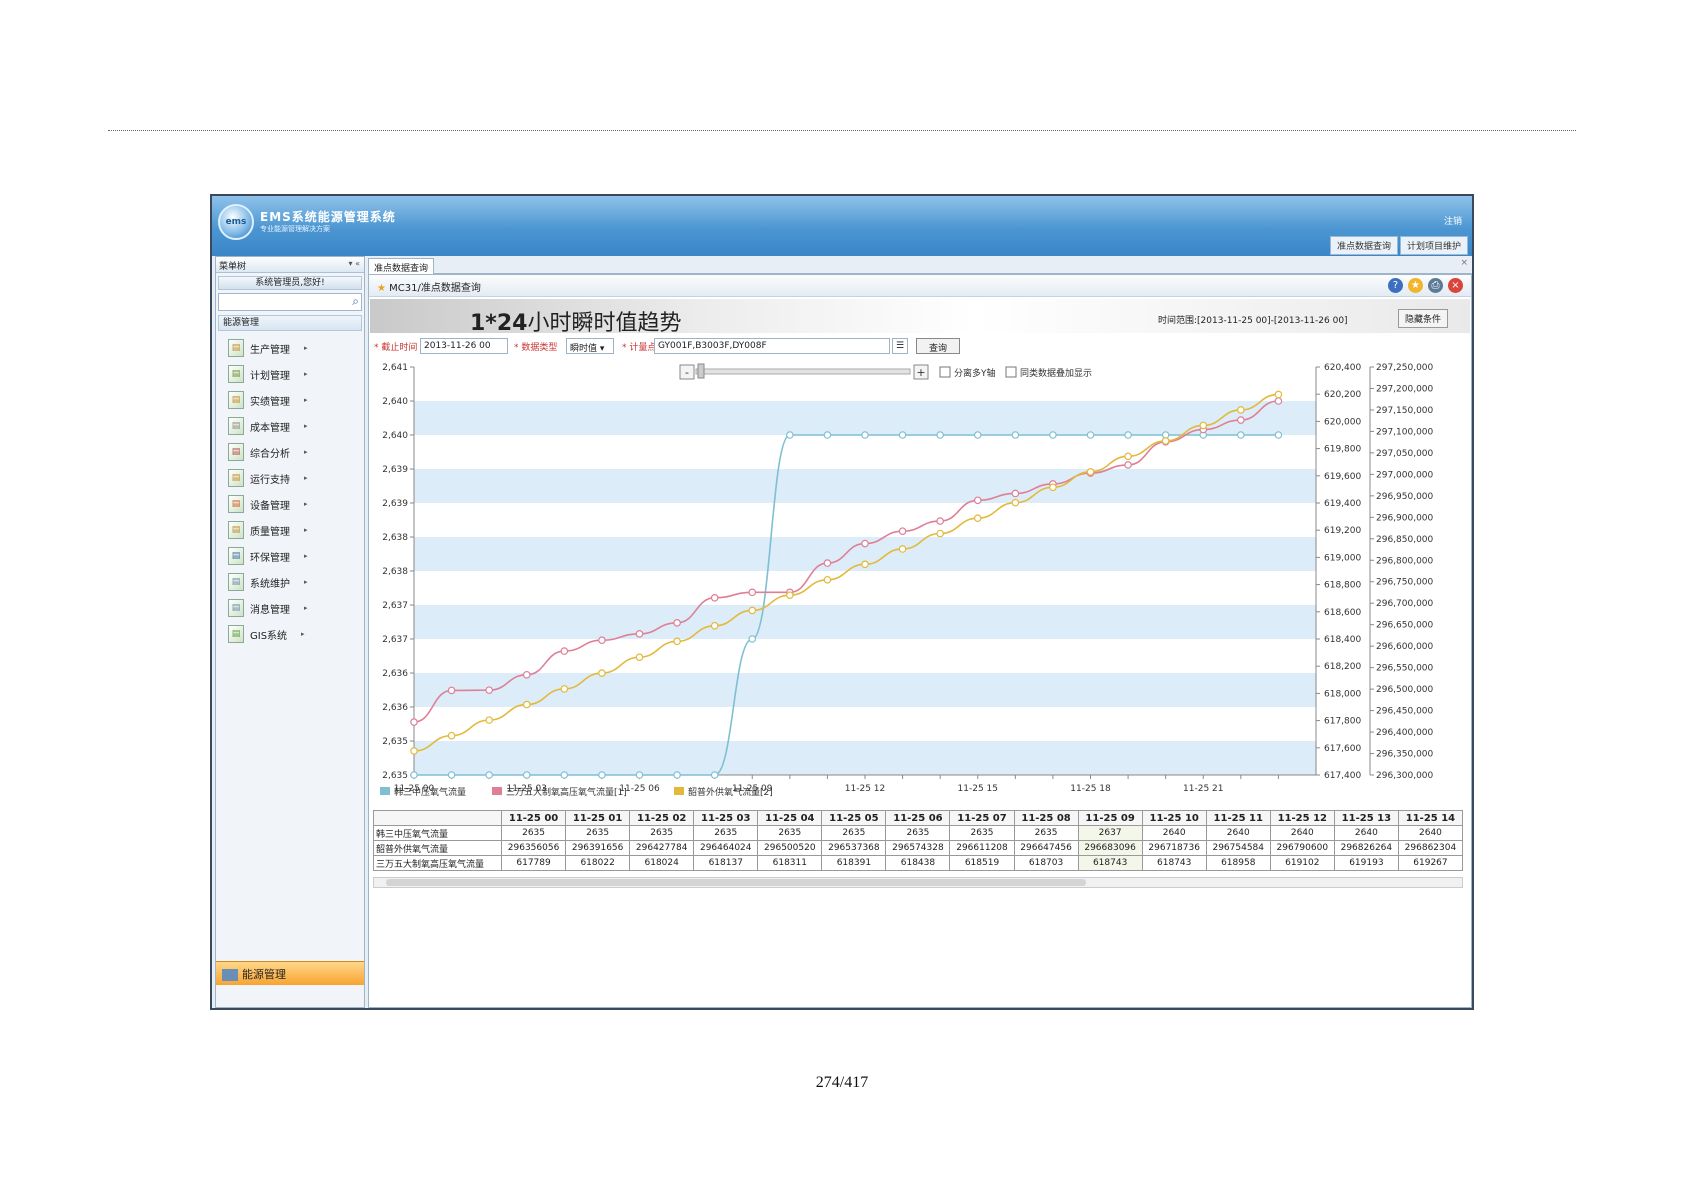 Image resolution: width=1684 pixels, height=1190 pixels. I want to click on y-right2-tick-label: 296,500,000, so click(1405, 690).